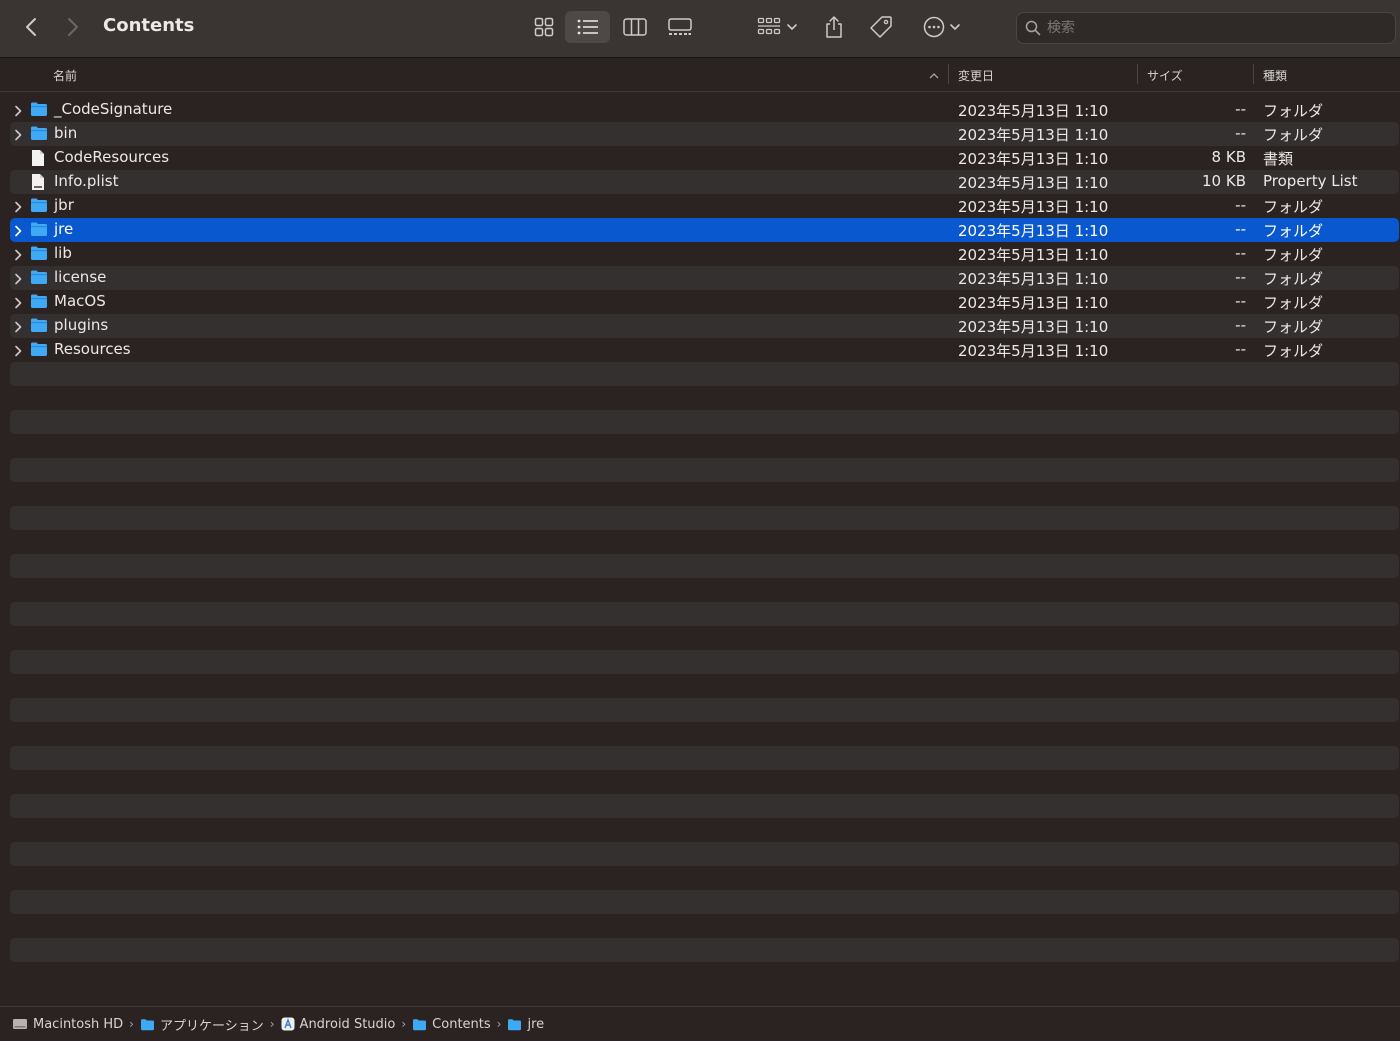 Image resolution: width=1400 pixels, height=1041 pixels. Describe the element at coordinates (704, 254) in the screenshot. I see `file-row: lib 2023年5月13日 1:10 -- フォルダ` at that location.